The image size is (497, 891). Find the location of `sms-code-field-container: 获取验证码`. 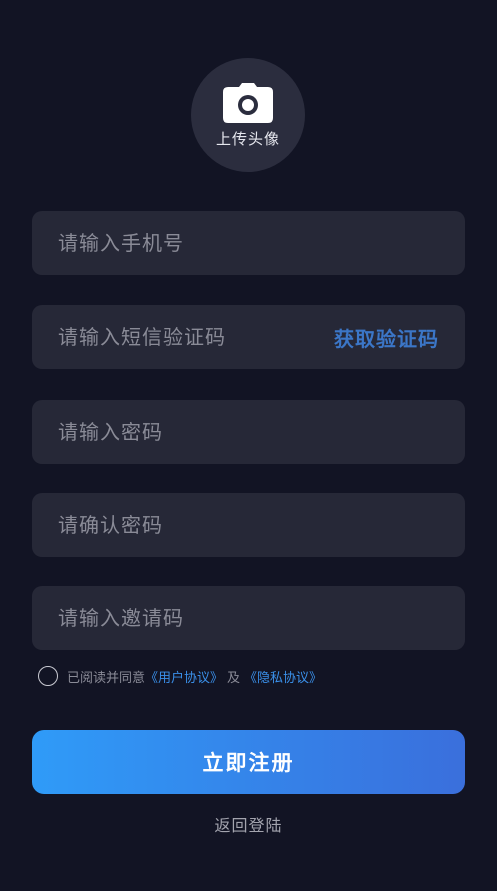

sms-code-field-container: 获取验证码 is located at coordinates (248, 337).